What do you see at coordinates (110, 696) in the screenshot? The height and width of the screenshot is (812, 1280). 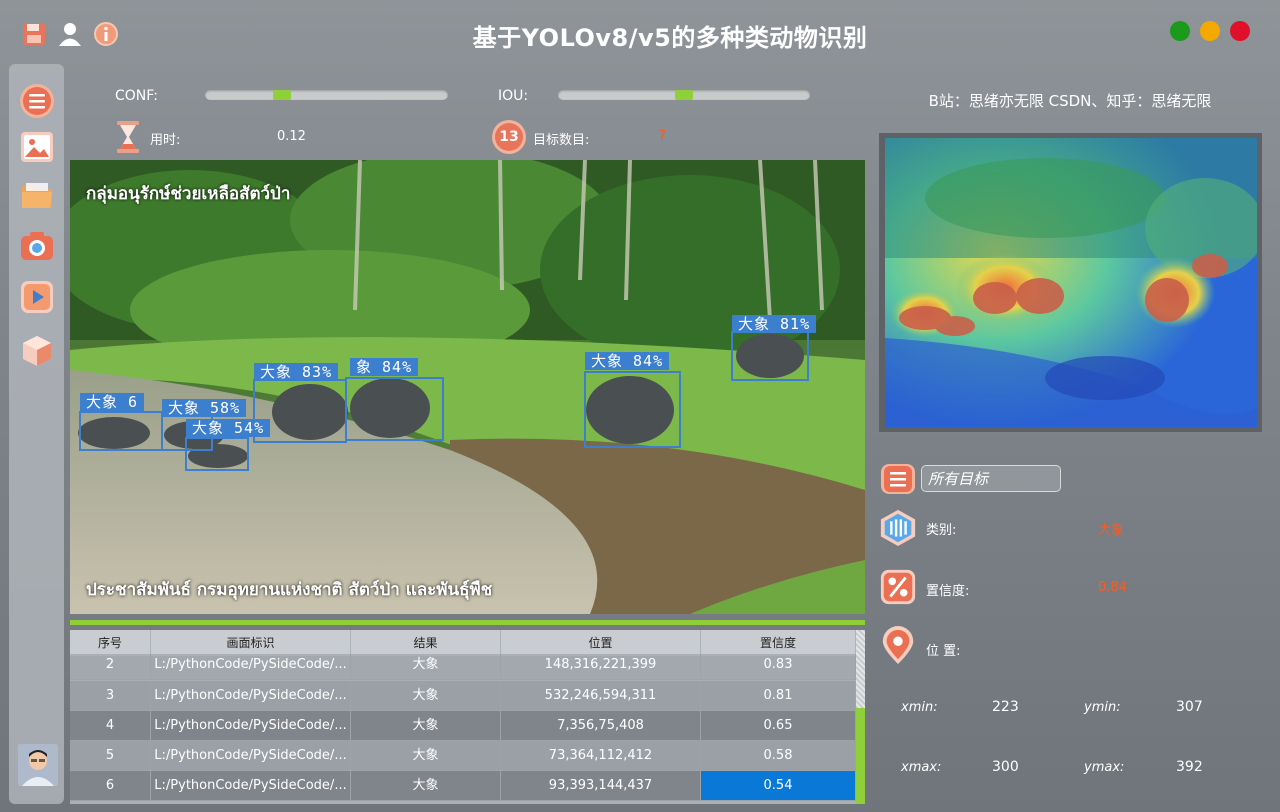 I see `cell-index: 3` at bounding box center [110, 696].